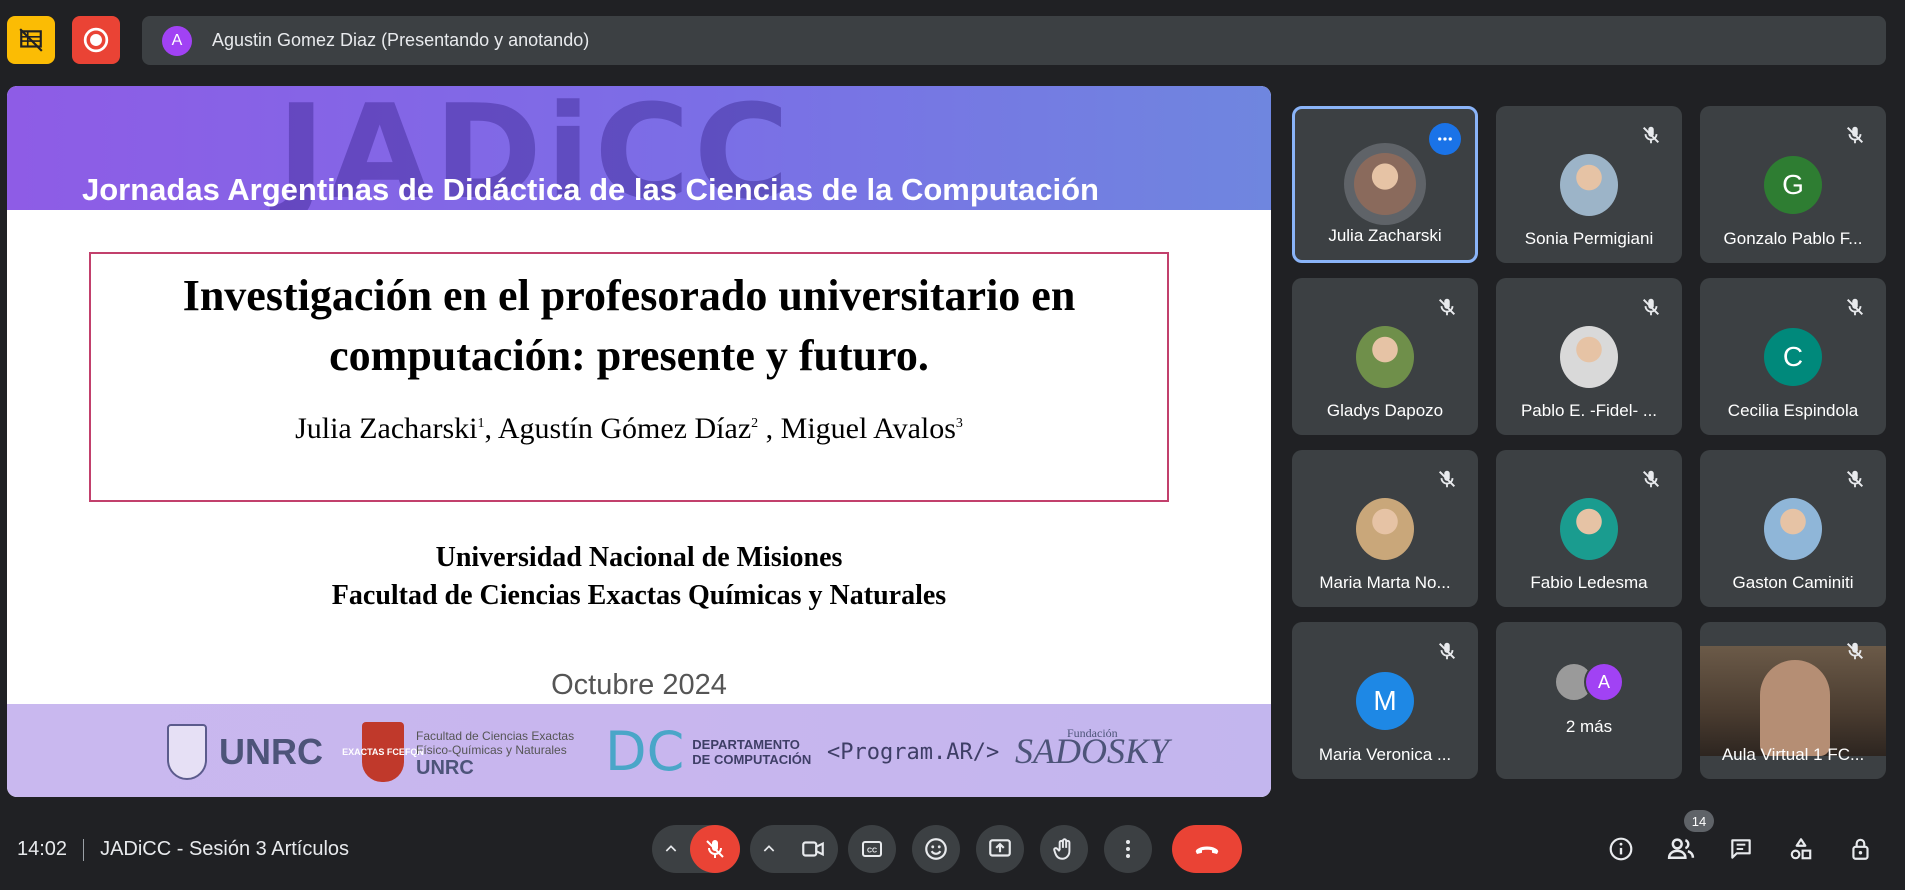 The width and height of the screenshot is (1905, 890). Describe the element at coordinates (752, 759) in the screenshot. I see `dpto-line2: DE COMPUTACIÓN` at that location.